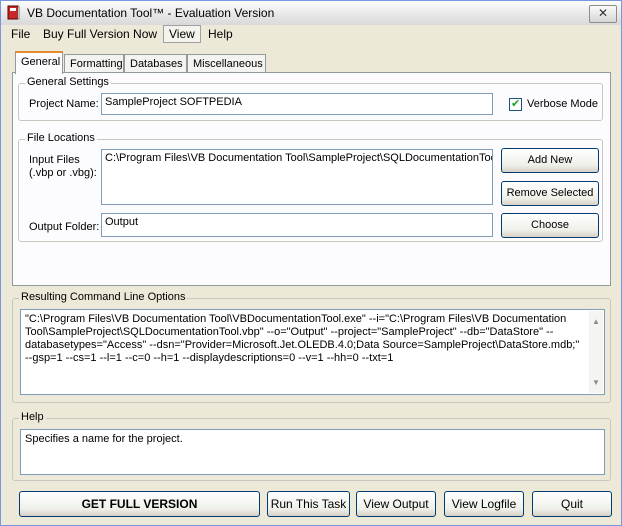 The height and width of the screenshot is (526, 622). I want to click on choose-button: Choose, so click(550, 225).